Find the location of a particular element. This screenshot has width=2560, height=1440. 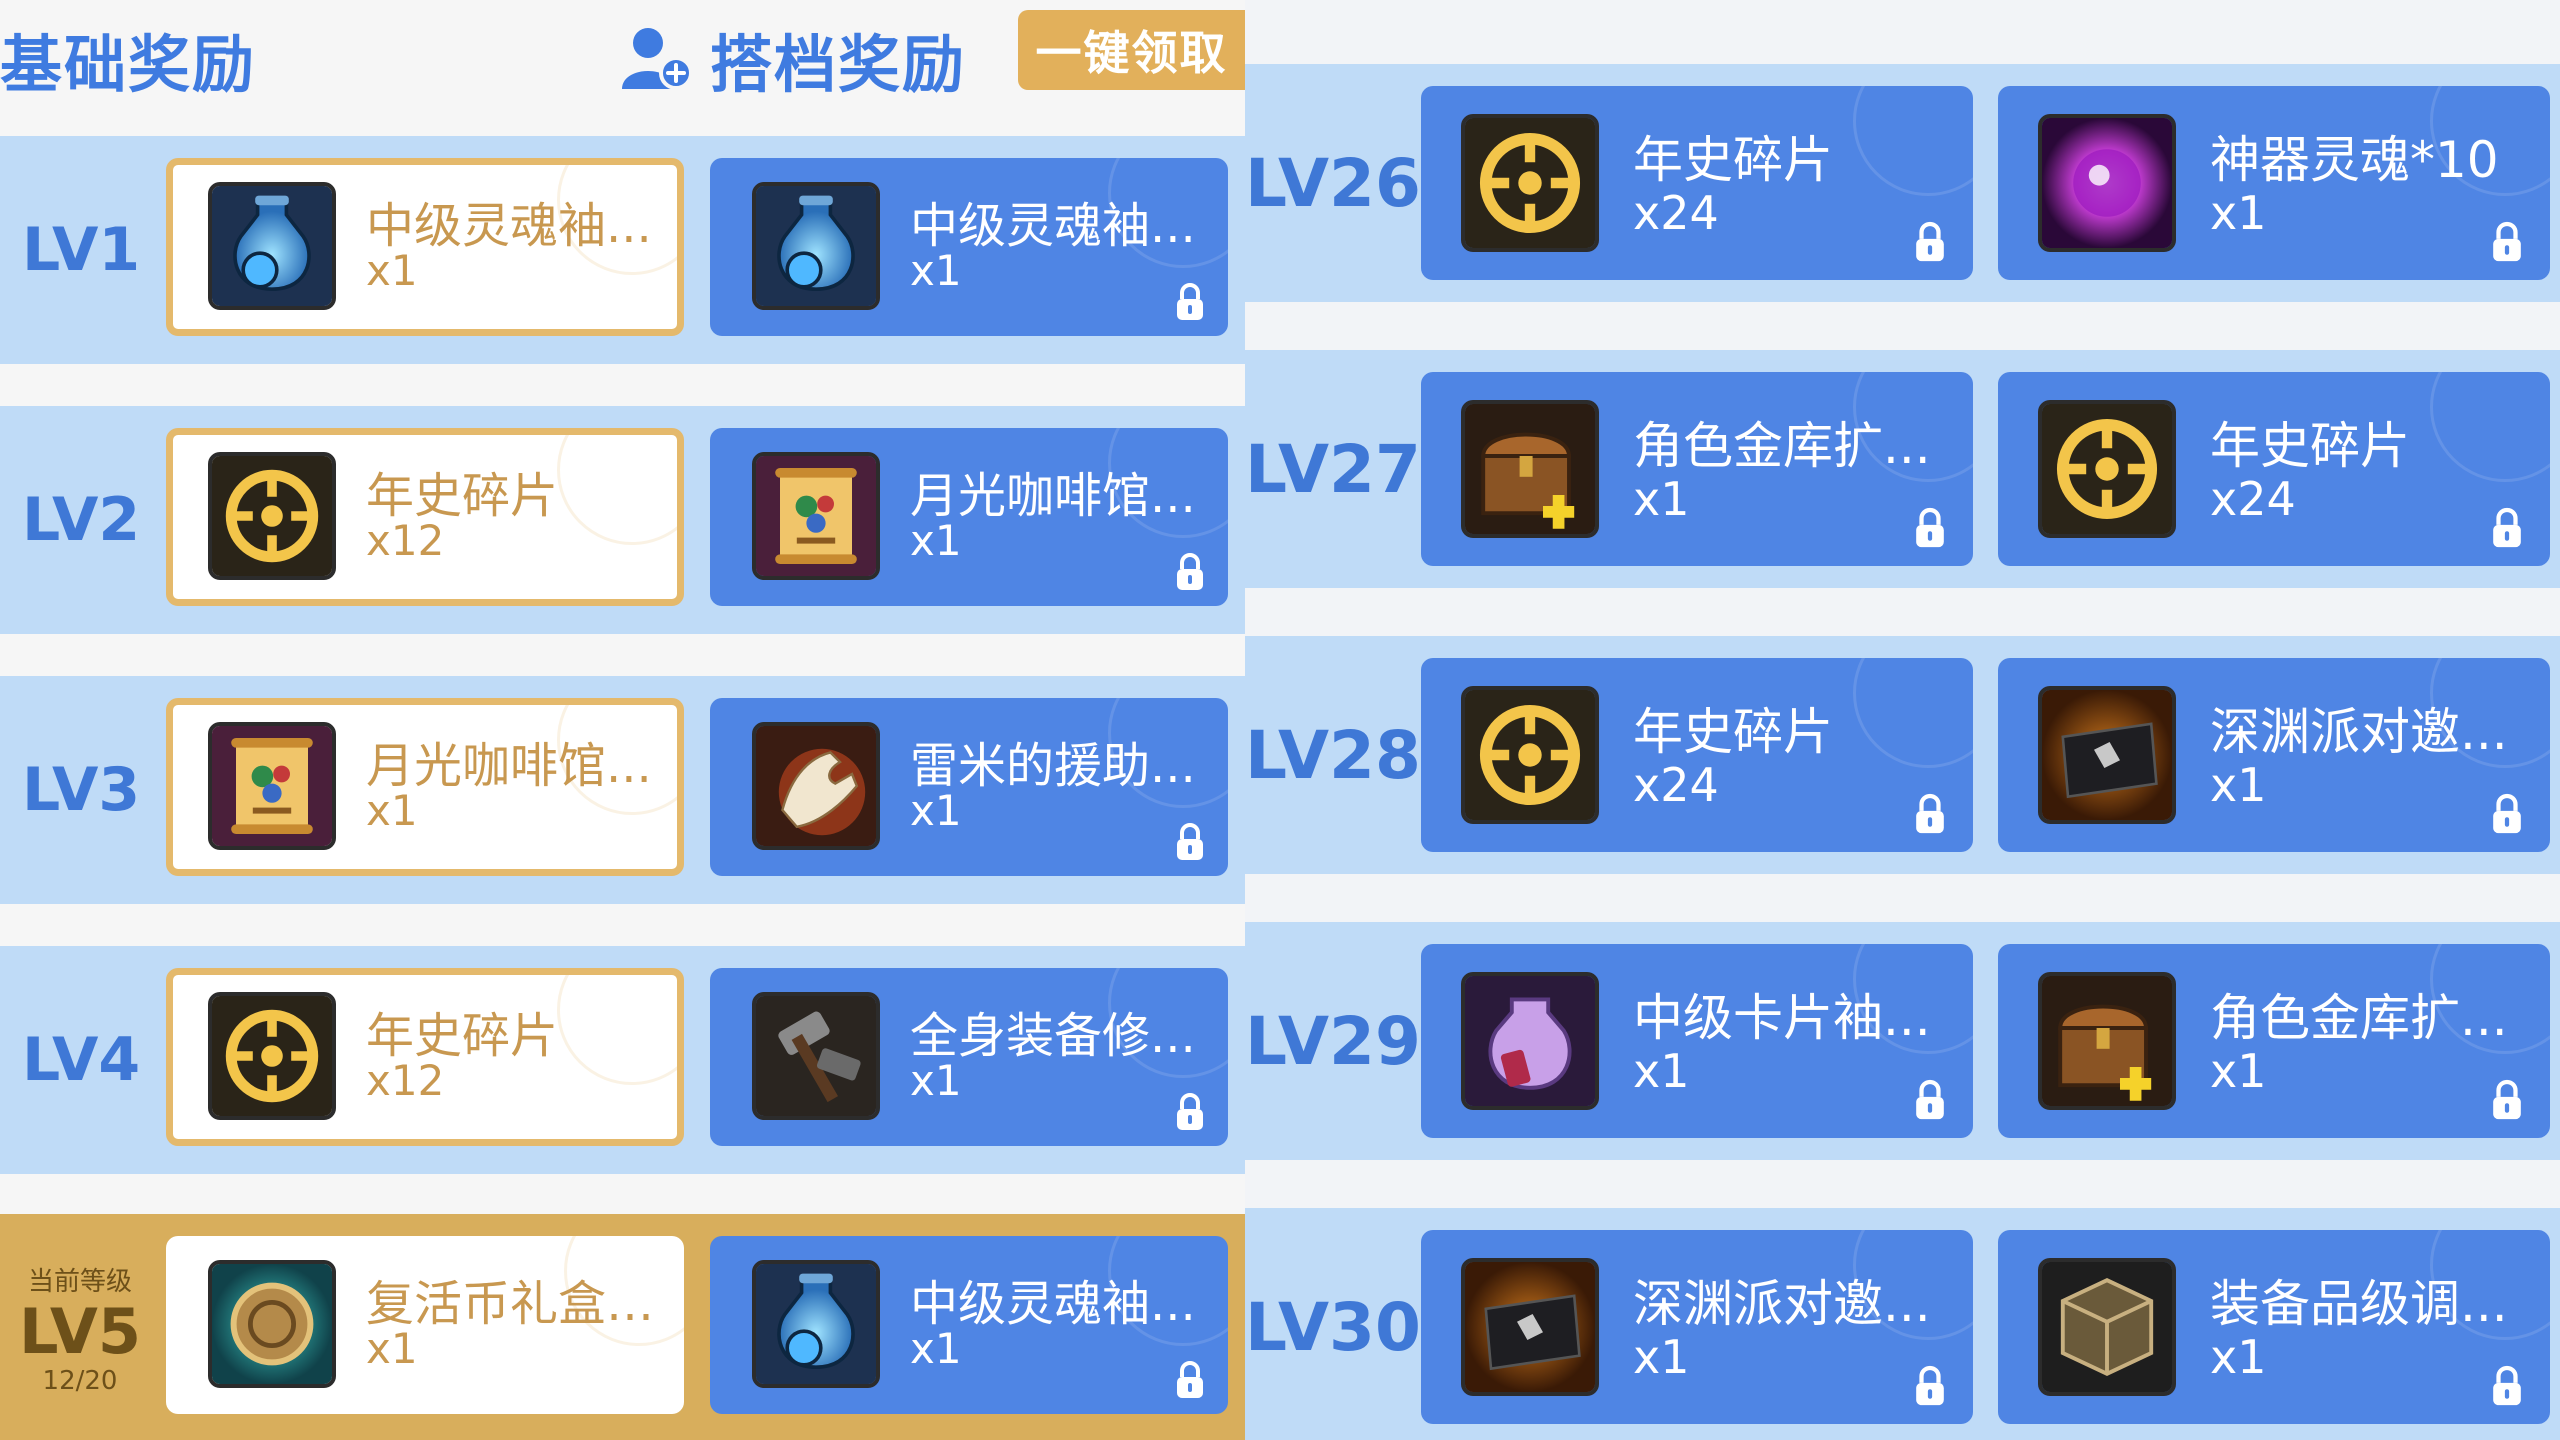

reward-header: 基础奖励 搭档奖励 一键领取 is located at coordinates (622, 56).